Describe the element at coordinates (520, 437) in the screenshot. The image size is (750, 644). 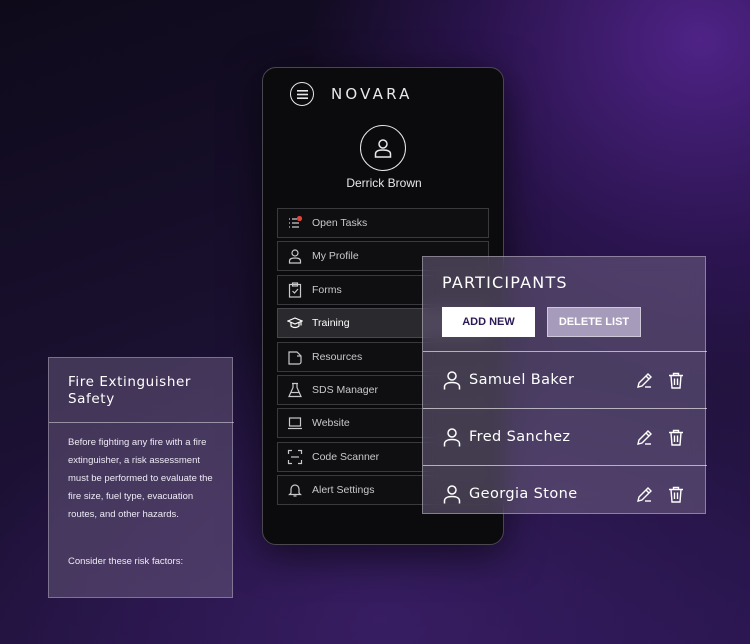
I see `participant-name: Fred Sanchez` at that location.